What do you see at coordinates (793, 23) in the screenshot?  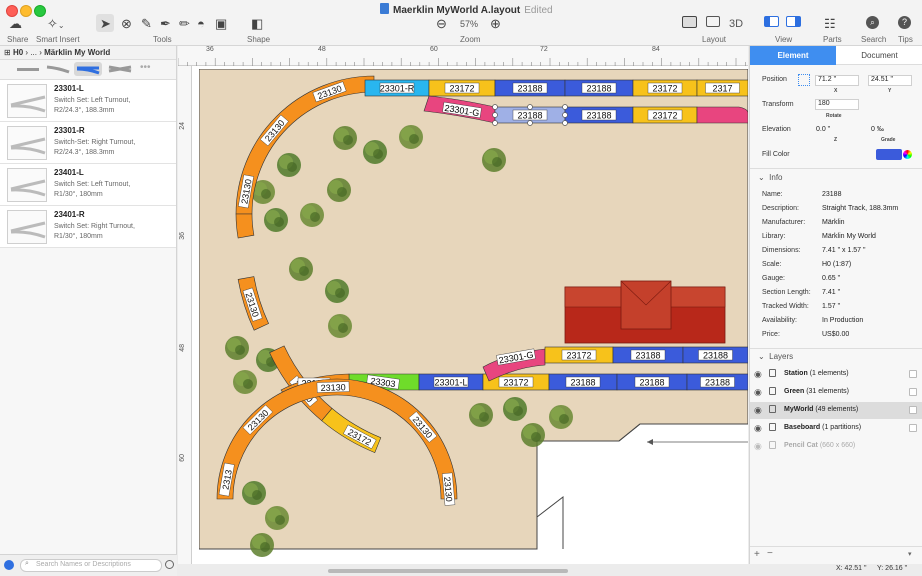 I see `toggle-right-sidebar-button` at bounding box center [793, 23].